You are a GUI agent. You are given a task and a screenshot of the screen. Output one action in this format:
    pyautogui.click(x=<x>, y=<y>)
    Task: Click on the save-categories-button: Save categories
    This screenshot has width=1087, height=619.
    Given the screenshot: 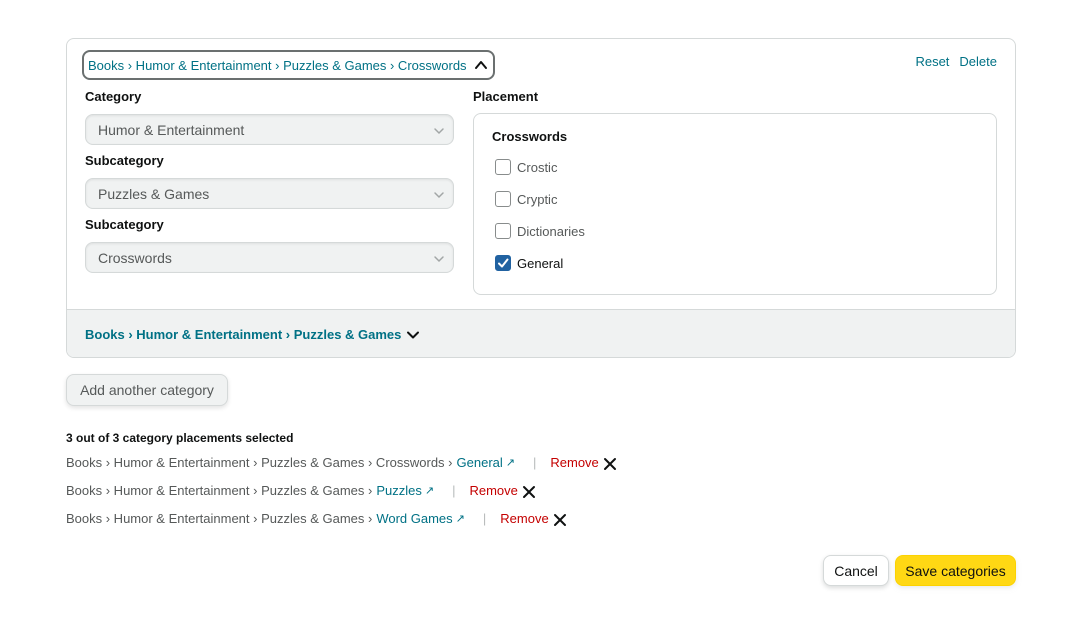 What is the action you would take?
    pyautogui.click(x=955, y=570)
    